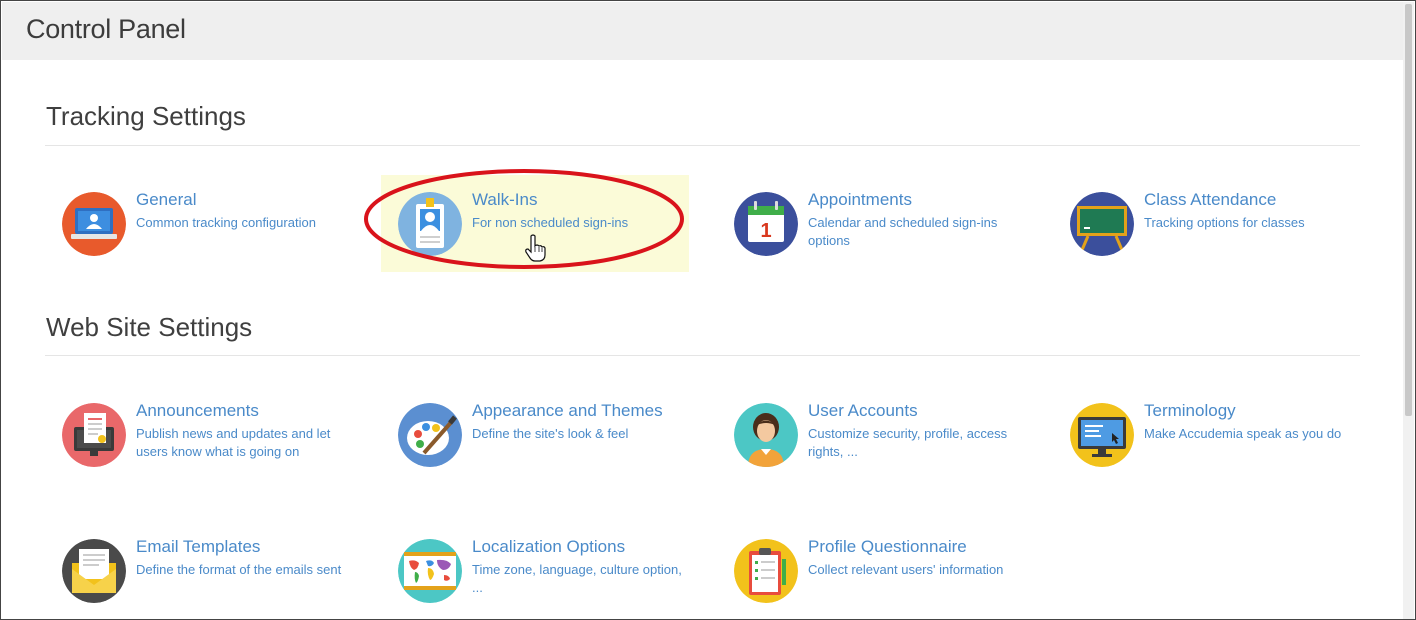 The height and width of the screenshot is (620, 1416). Describe the element at coordinates (524, 219) in the screenshot. I see `annotation-ellipse` at that location.